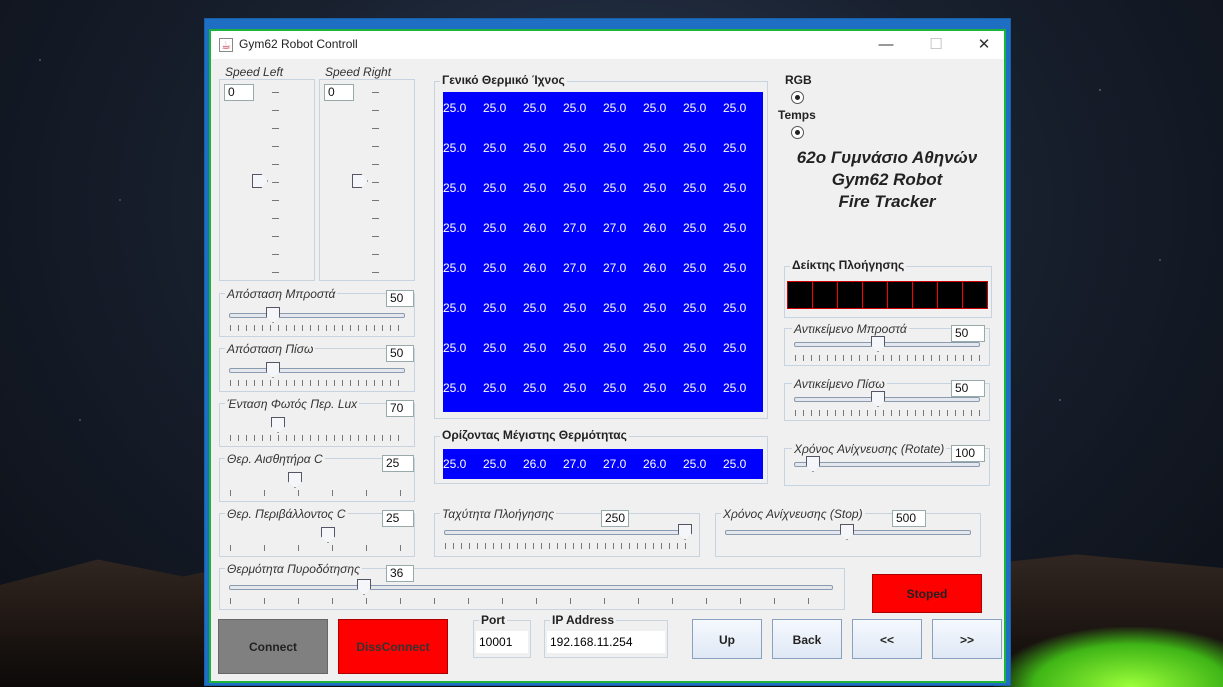 Image resolution: width=1223 pixels, height=687 pixels. I want to click on ambient-temp-label: Θερ. Περιβάλλοντος C, so click(286, 514).